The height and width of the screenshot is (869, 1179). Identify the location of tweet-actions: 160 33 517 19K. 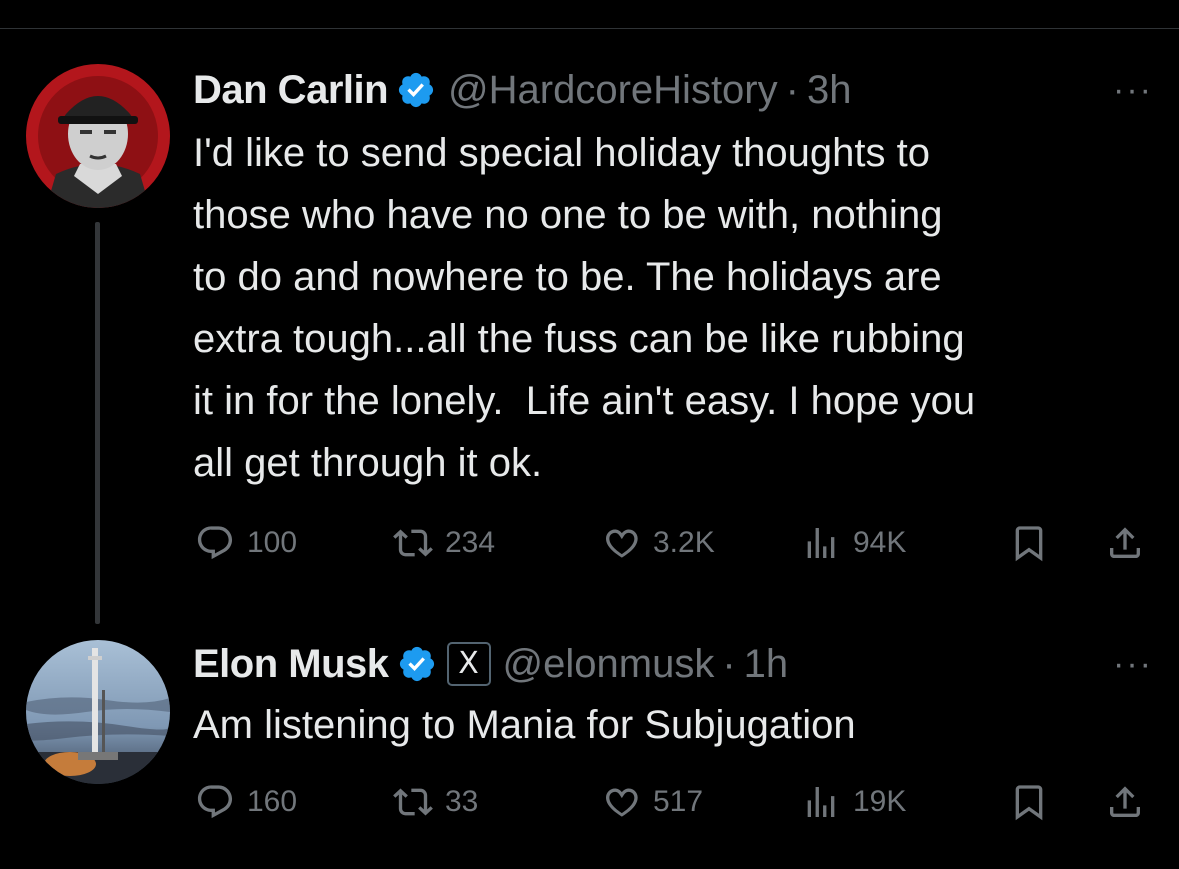
(673, 802).